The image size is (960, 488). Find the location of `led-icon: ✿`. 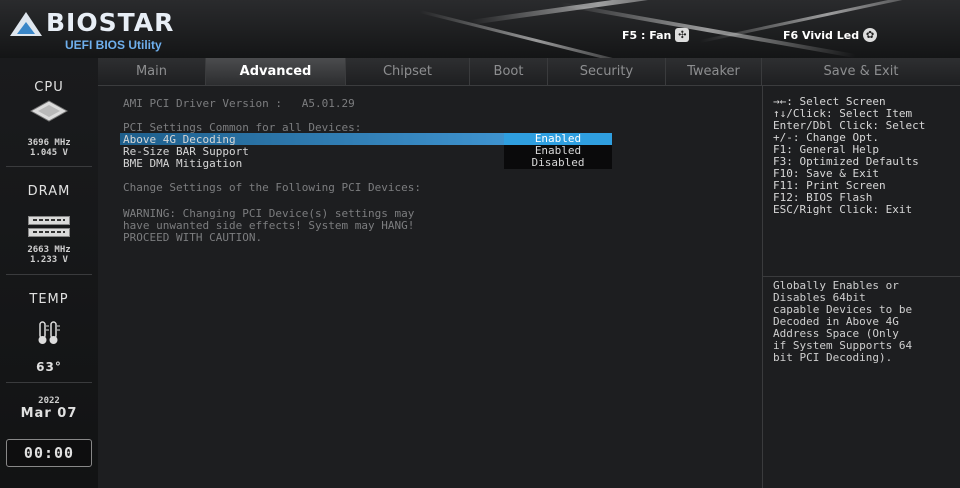

led-icon: ✿ is located at coordinates (870, 35).